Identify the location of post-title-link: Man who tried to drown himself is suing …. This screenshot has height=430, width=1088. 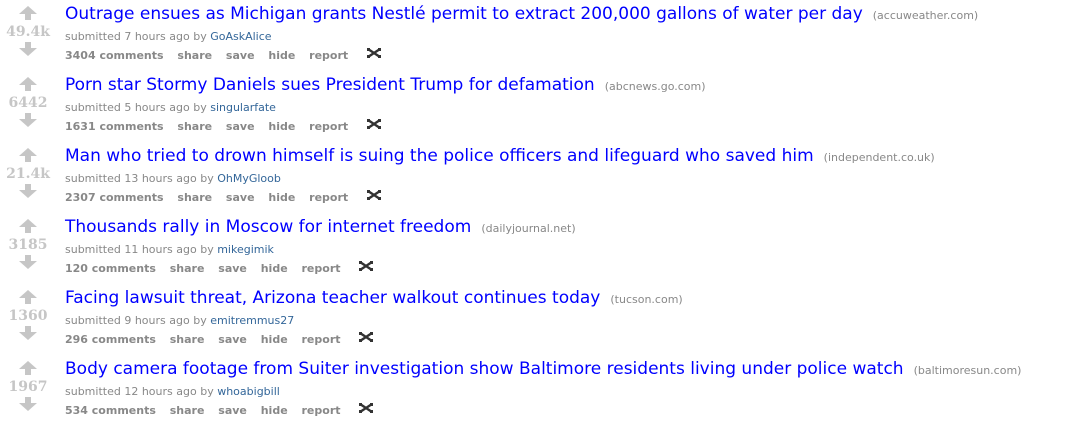
(439, 156).